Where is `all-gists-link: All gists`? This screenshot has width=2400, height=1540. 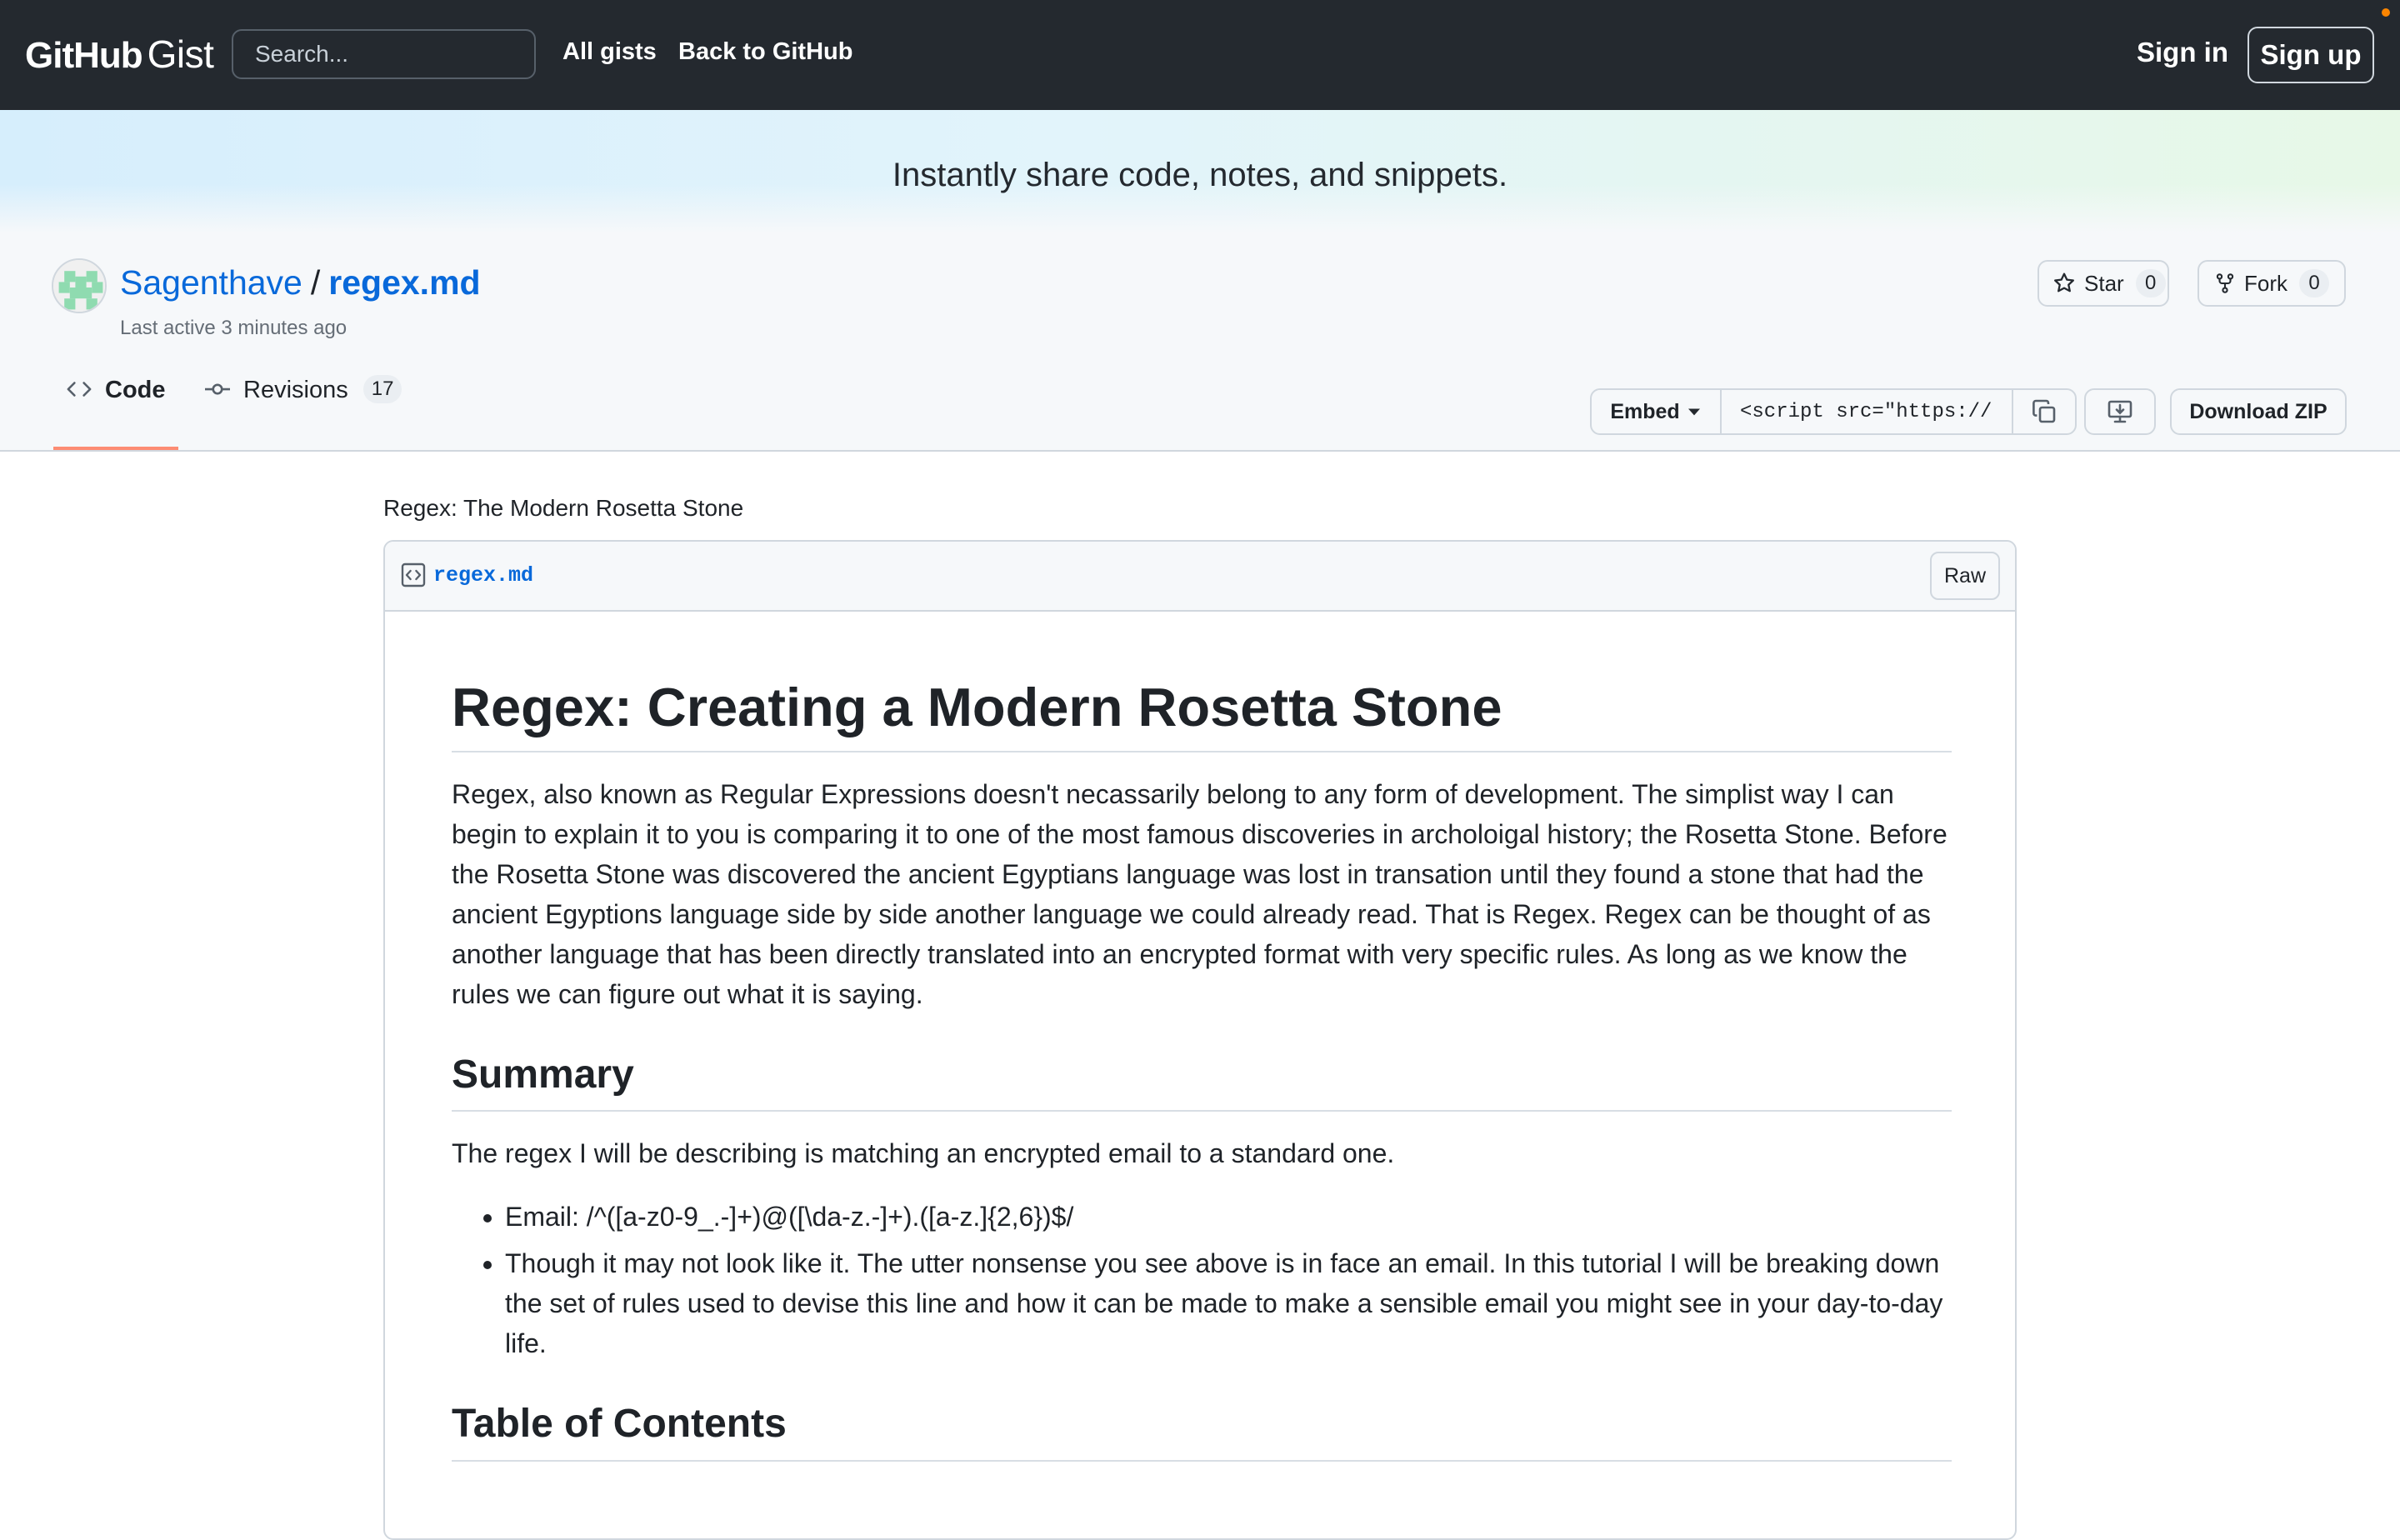 all-gists-link: All gists is located at coordinates (609, 52).